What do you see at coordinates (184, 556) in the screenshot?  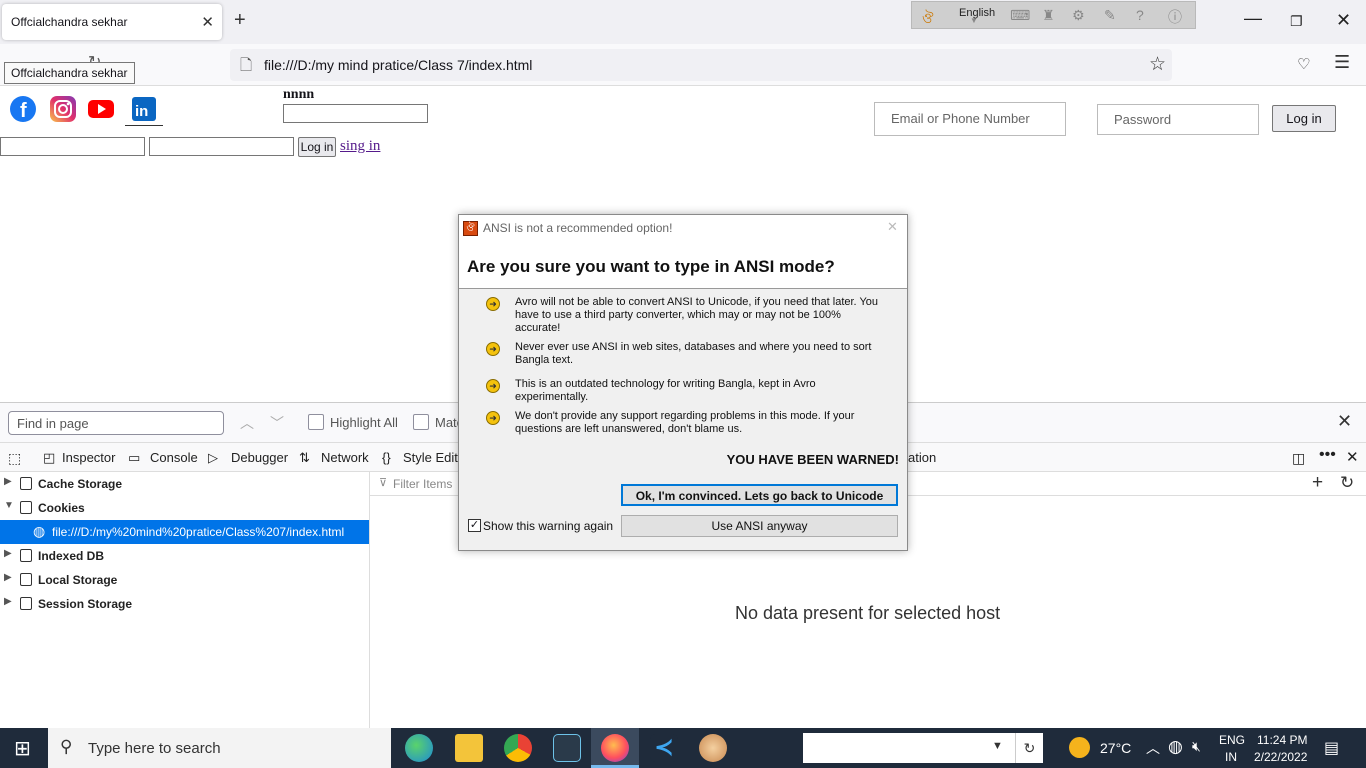 I see `tree-item-indexed-db: ▶ Indexed DB` at bounding box center [184, 556].